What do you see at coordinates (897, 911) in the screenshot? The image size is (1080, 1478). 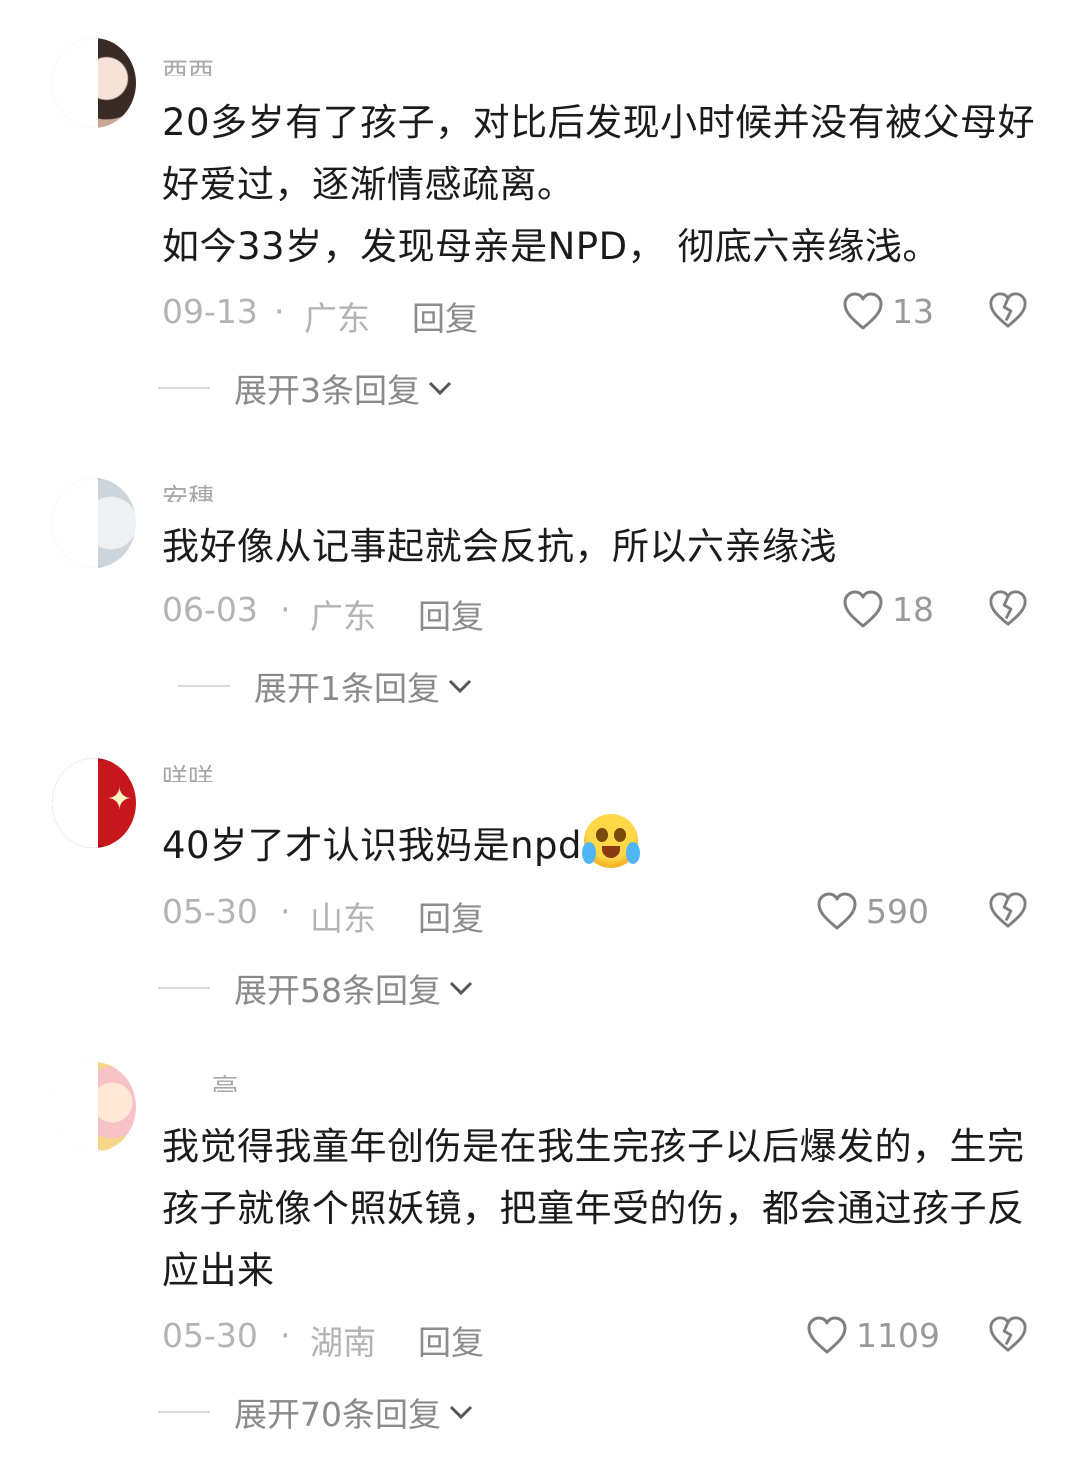 I see `like-count: 590` at bounding box center [897, 911].